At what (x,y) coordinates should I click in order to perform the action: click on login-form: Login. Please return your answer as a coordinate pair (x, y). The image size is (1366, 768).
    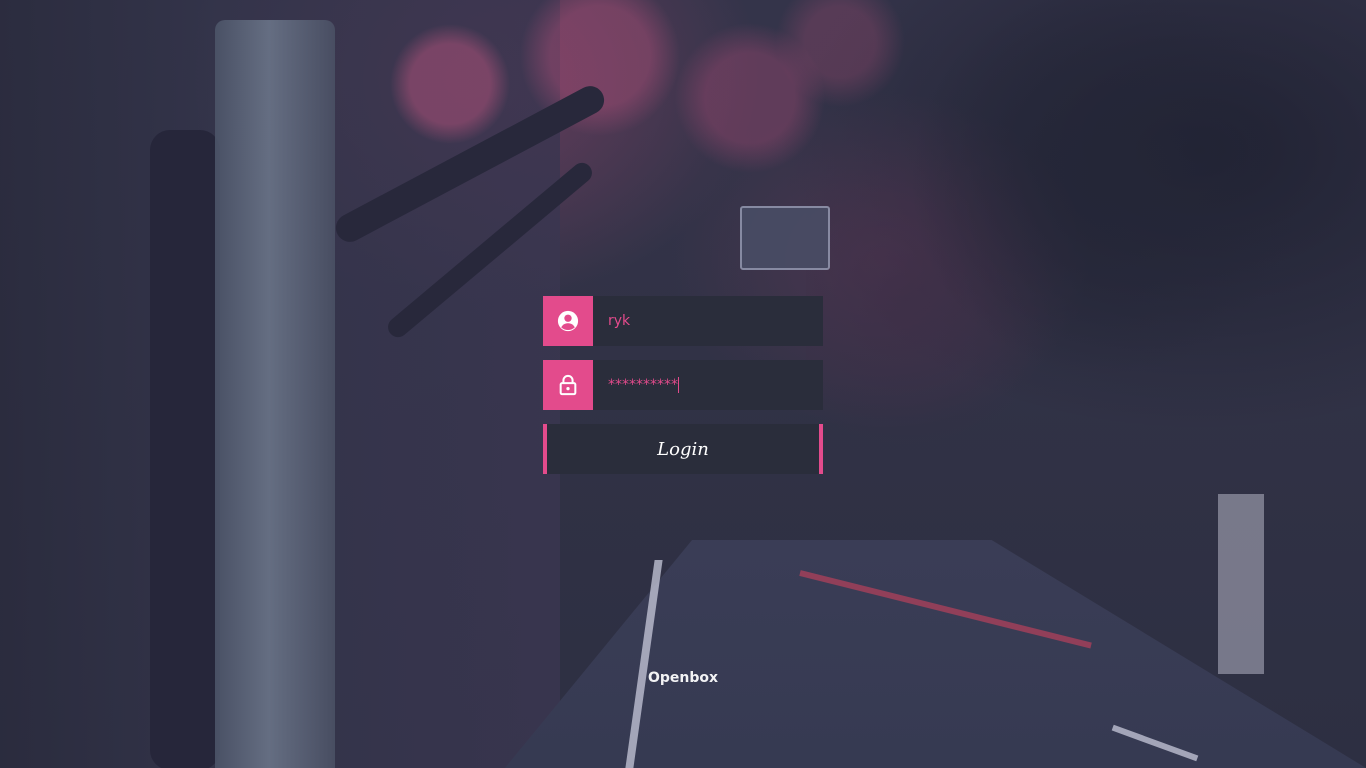
    Looking at the image, I should click on (683, 385).